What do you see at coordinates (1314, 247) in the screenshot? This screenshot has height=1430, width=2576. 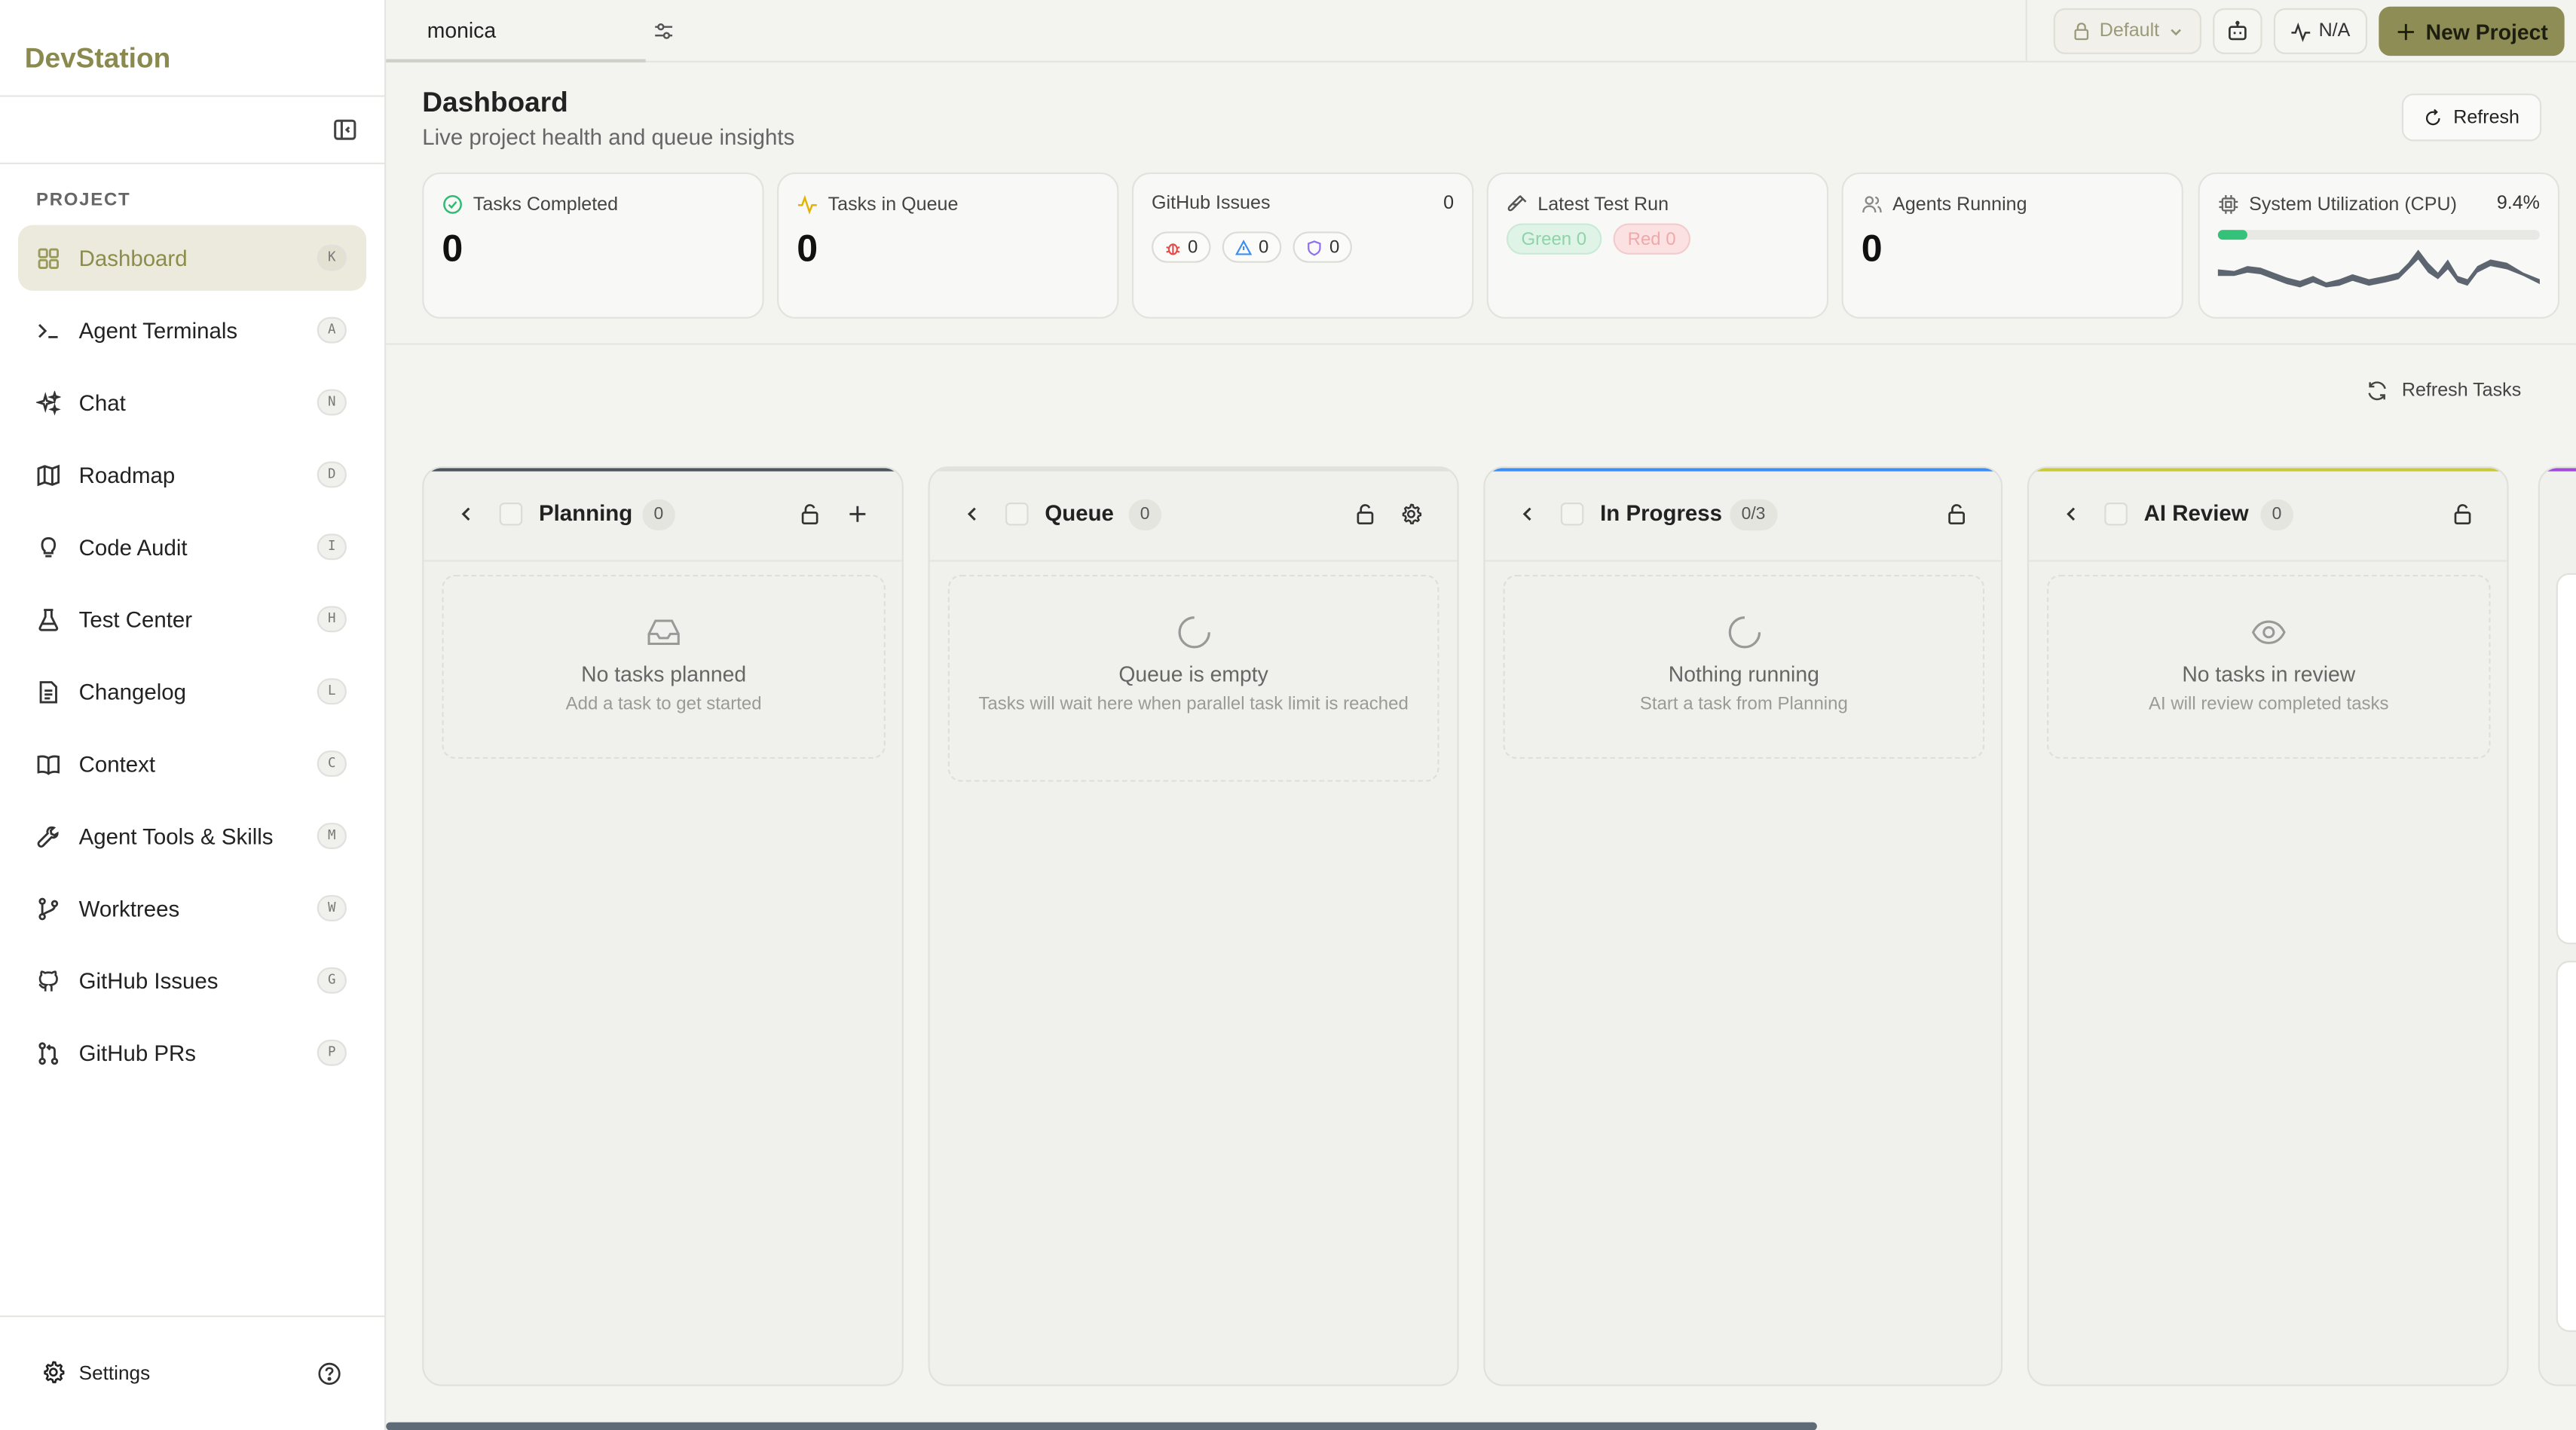 I see `shield-icon` at bounding box center [1314, 247].